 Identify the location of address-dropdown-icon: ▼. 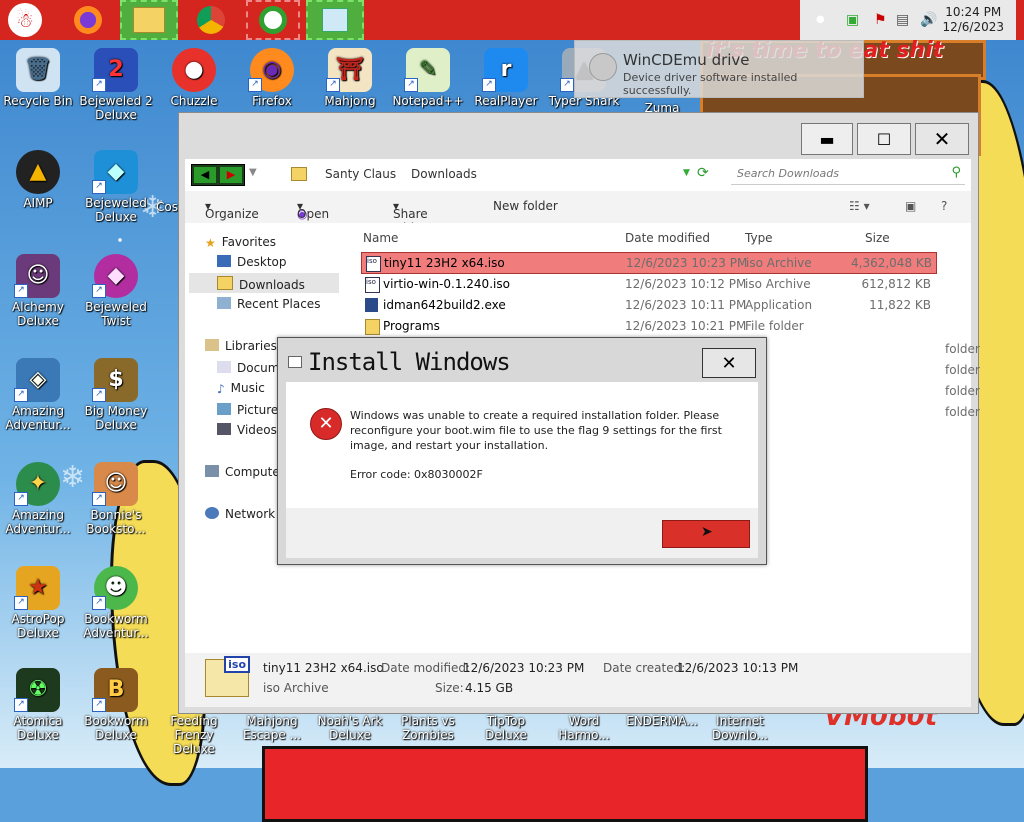
(686, 173).